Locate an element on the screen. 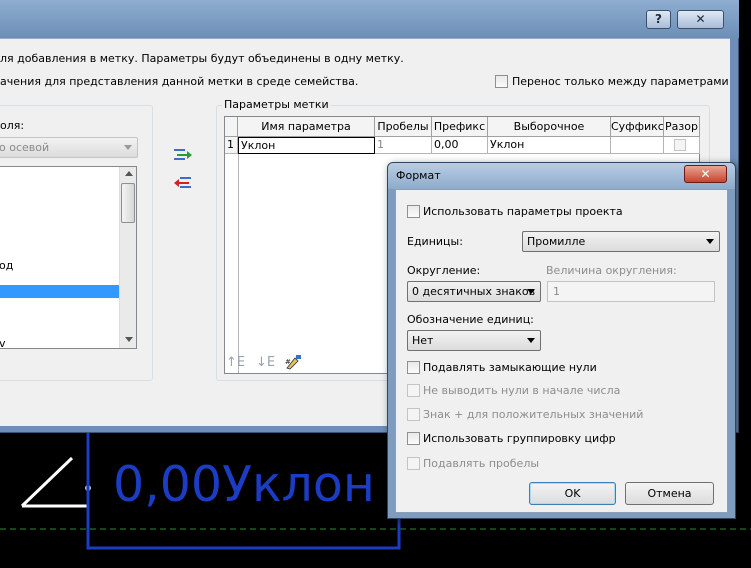 This screenshot has width=751, height=568. list-item: од is located at coordinates (6, 265).